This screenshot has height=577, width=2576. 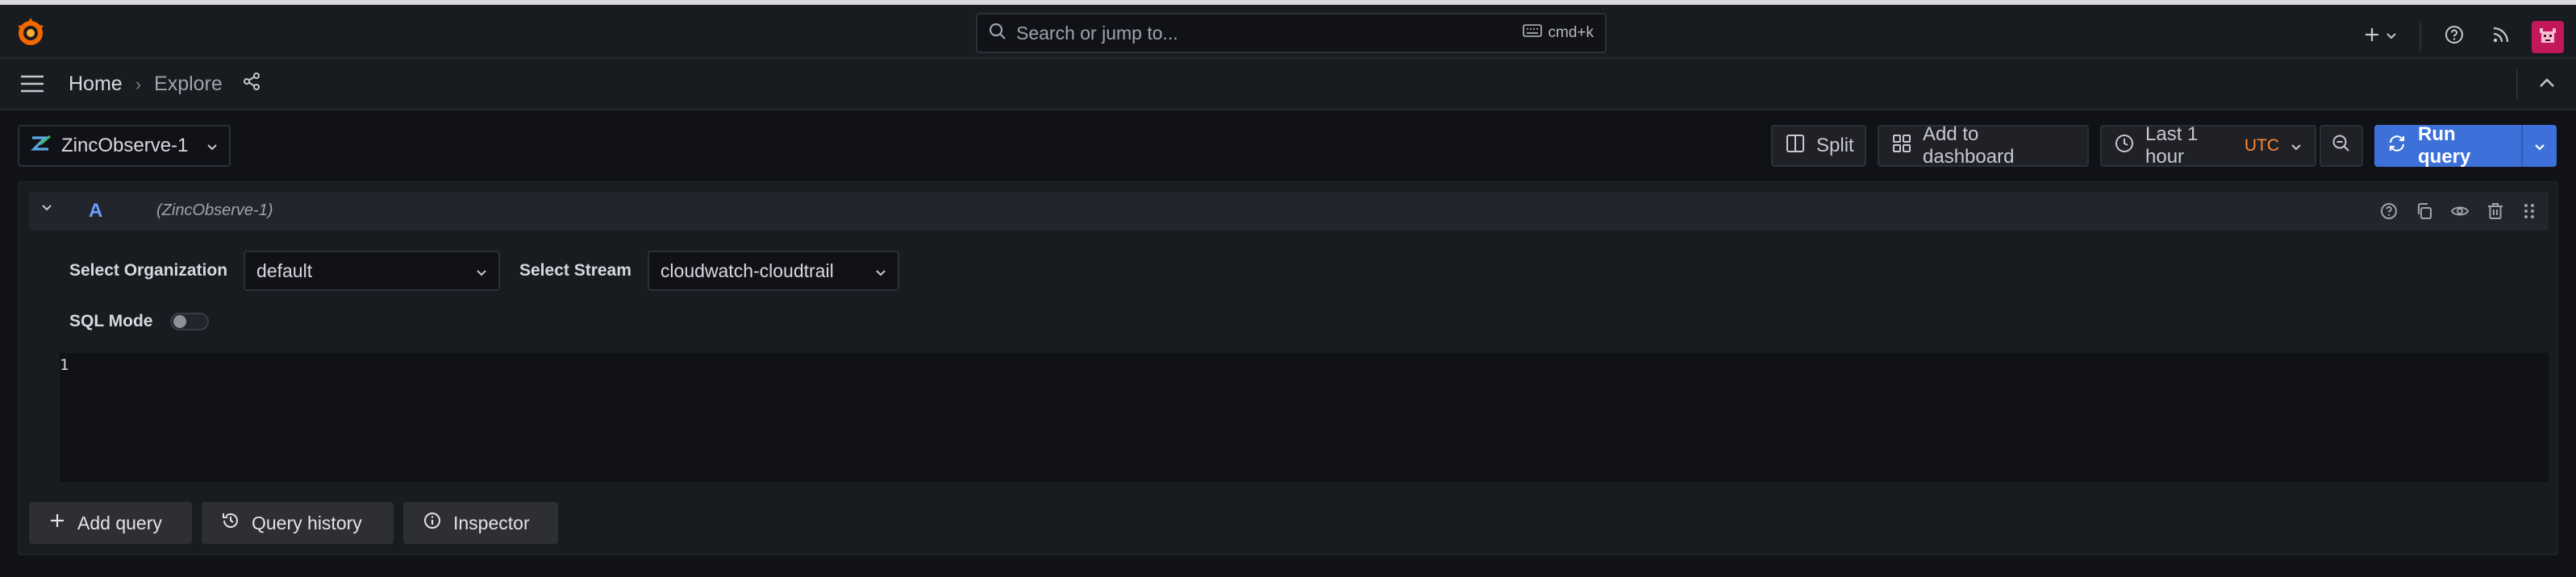 I want to click on duplicate-query-button, so click(x=2424, y=213).